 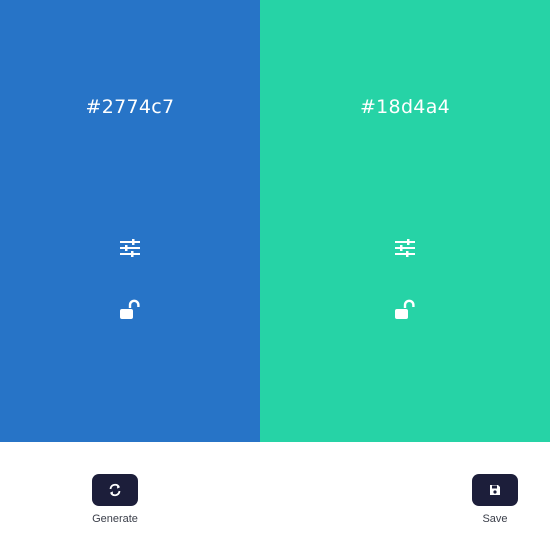 I want to click on save-action: Save, so click(x=495, y=499).